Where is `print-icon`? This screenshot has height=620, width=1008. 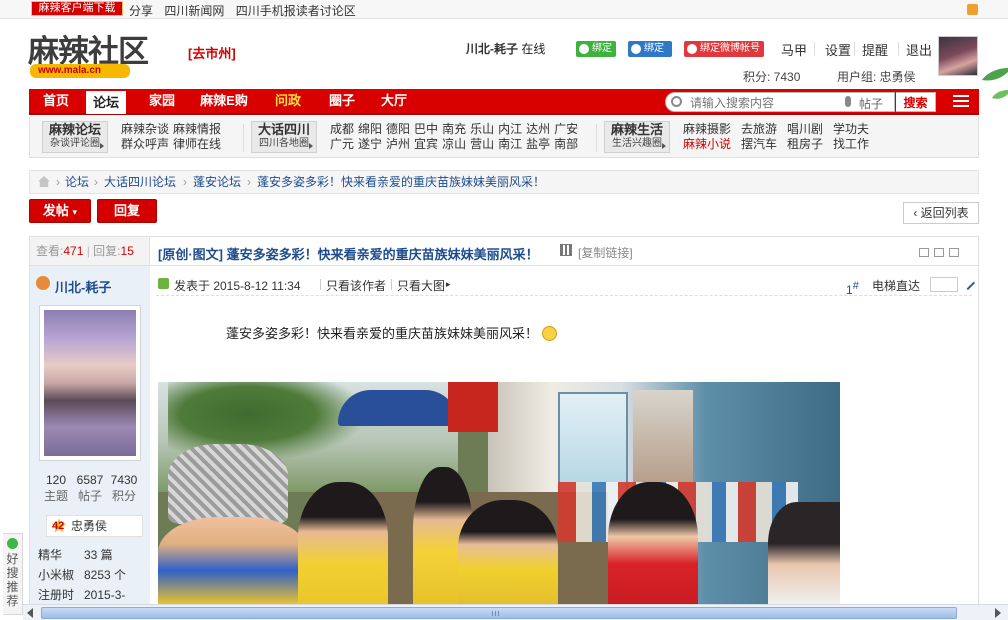 print-icon is located at coordinates (924, 252).